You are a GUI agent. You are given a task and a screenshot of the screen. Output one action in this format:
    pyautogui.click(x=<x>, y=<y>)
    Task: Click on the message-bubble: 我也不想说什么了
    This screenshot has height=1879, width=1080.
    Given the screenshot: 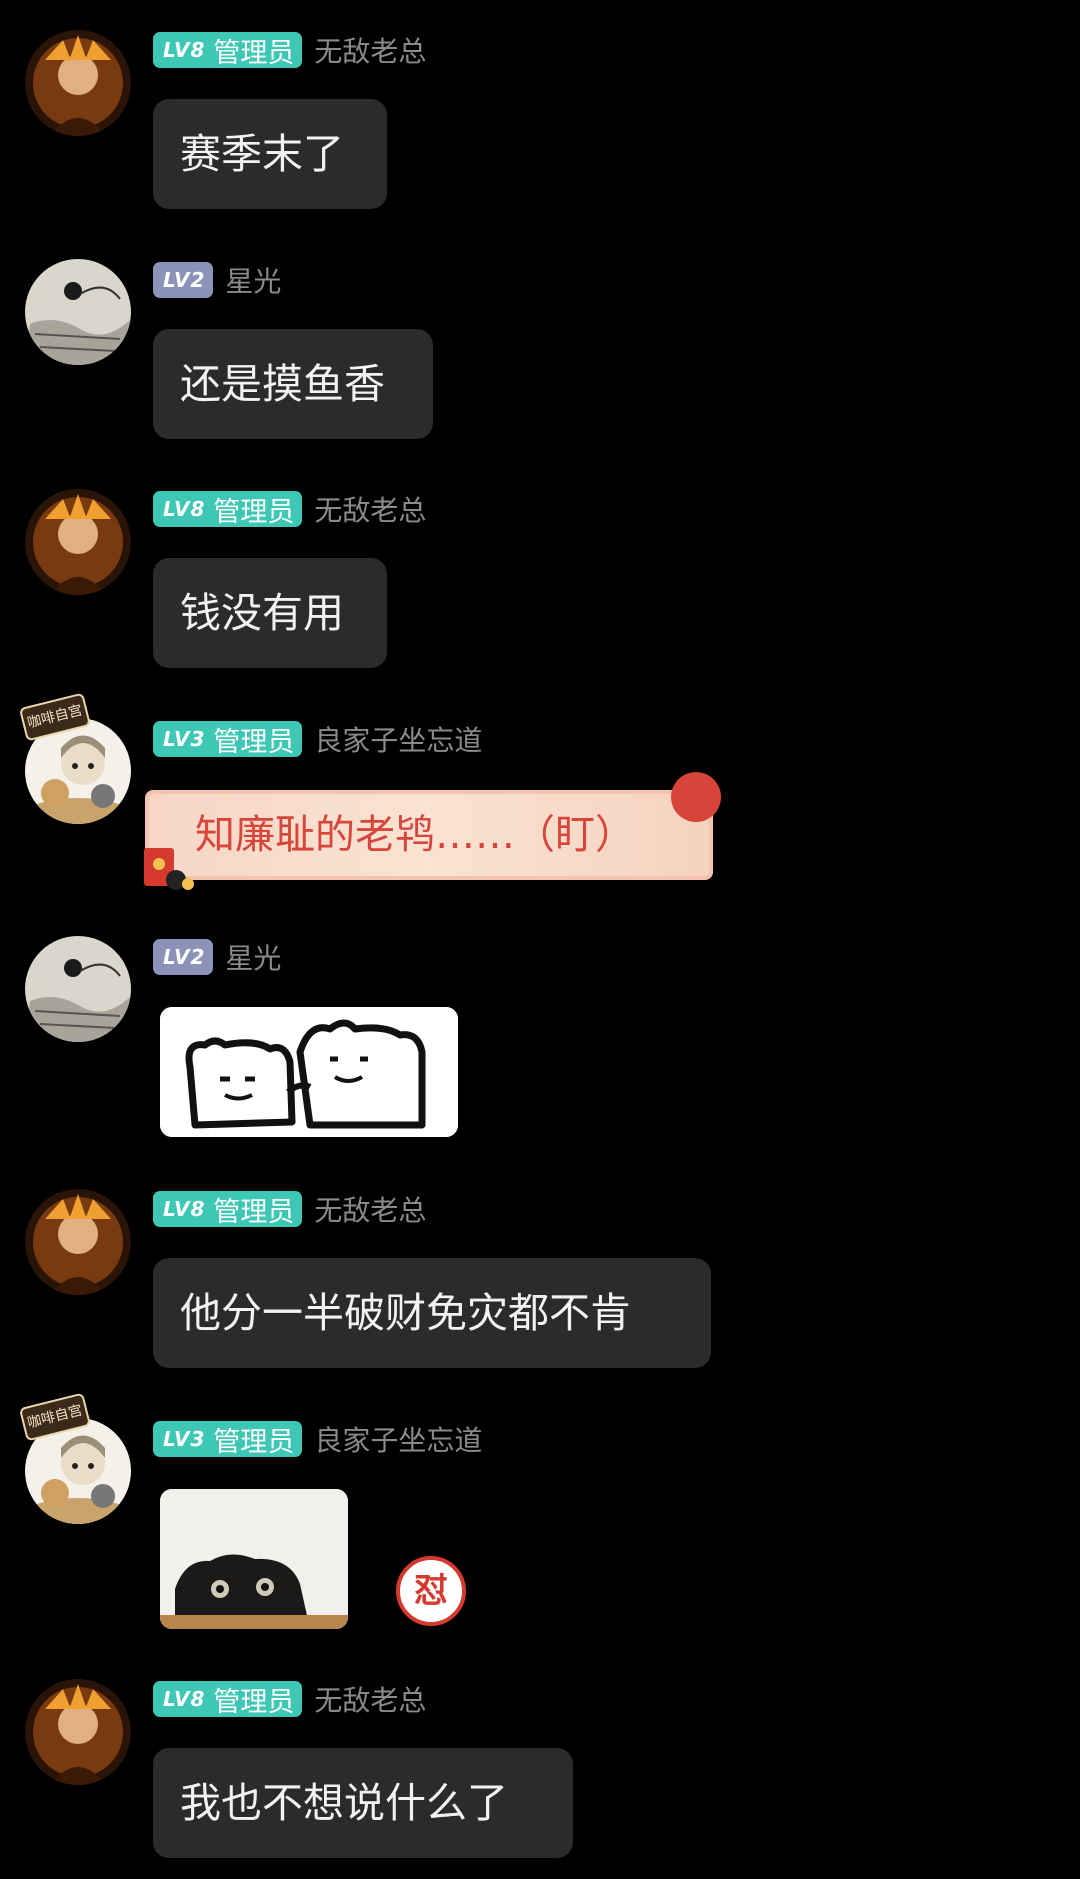 What is the action you would take?
    pyautogui.click(x=363, y=1803)
    